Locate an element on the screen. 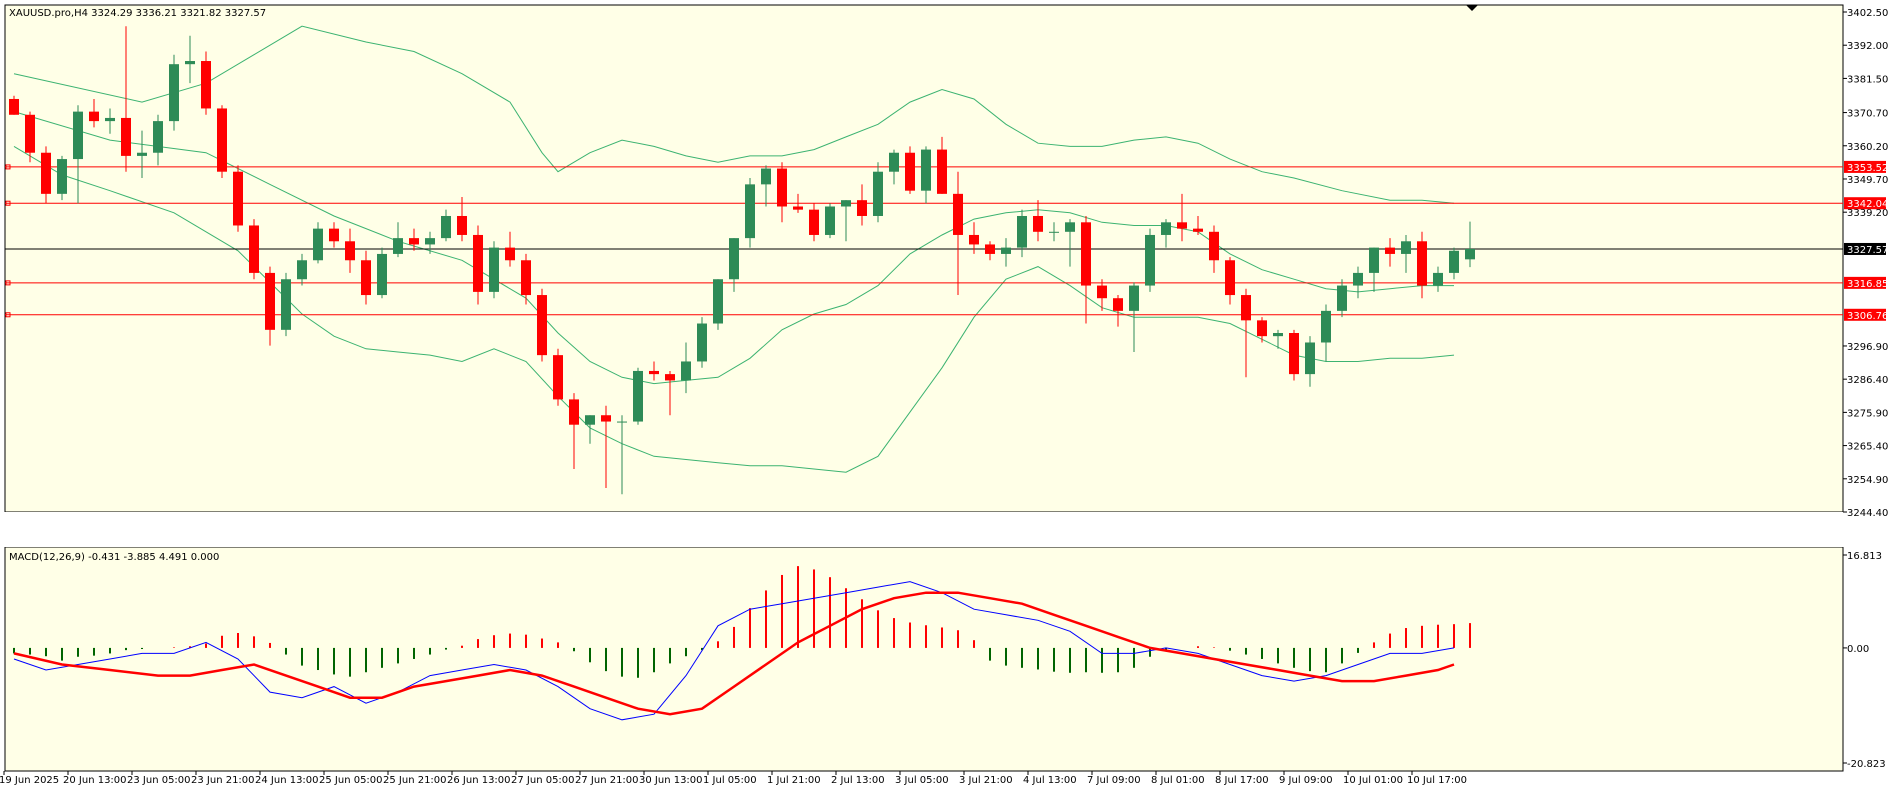 This screenshot has width=1889, height=795. macd-y-tick-label: 16.813 is located at coordinates (1864, 556).